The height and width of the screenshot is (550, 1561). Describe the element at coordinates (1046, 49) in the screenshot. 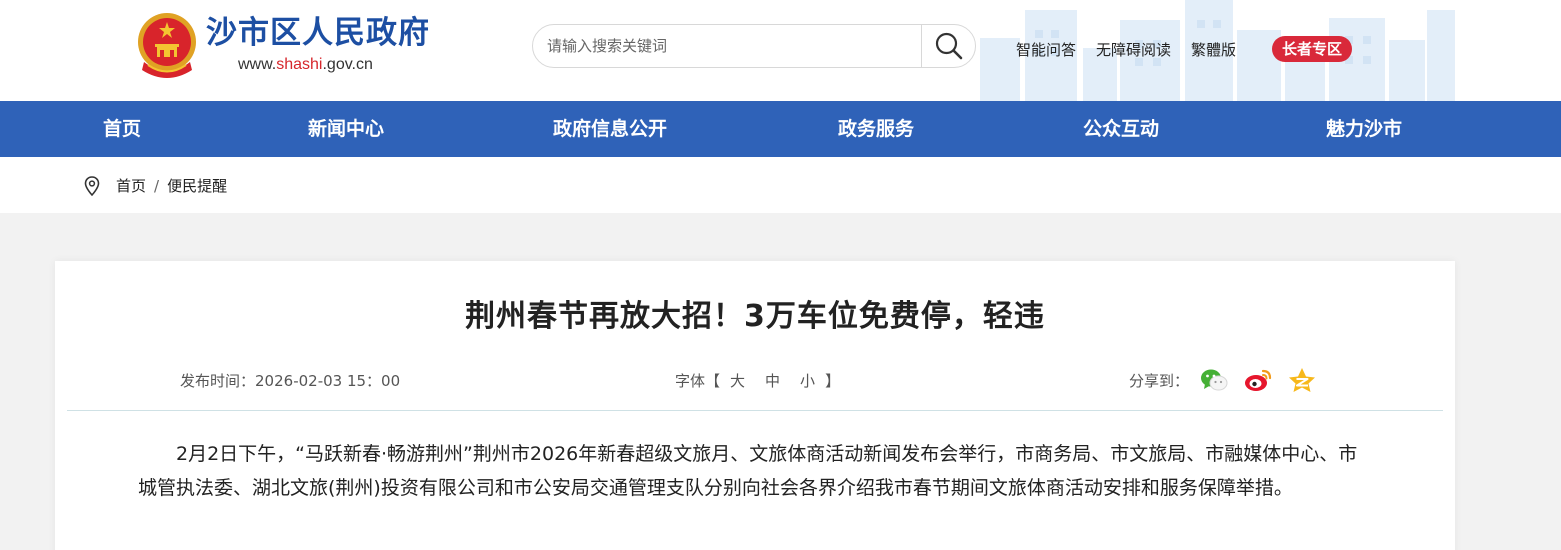

I see `link-smart-qa: 智能问答` at that location.